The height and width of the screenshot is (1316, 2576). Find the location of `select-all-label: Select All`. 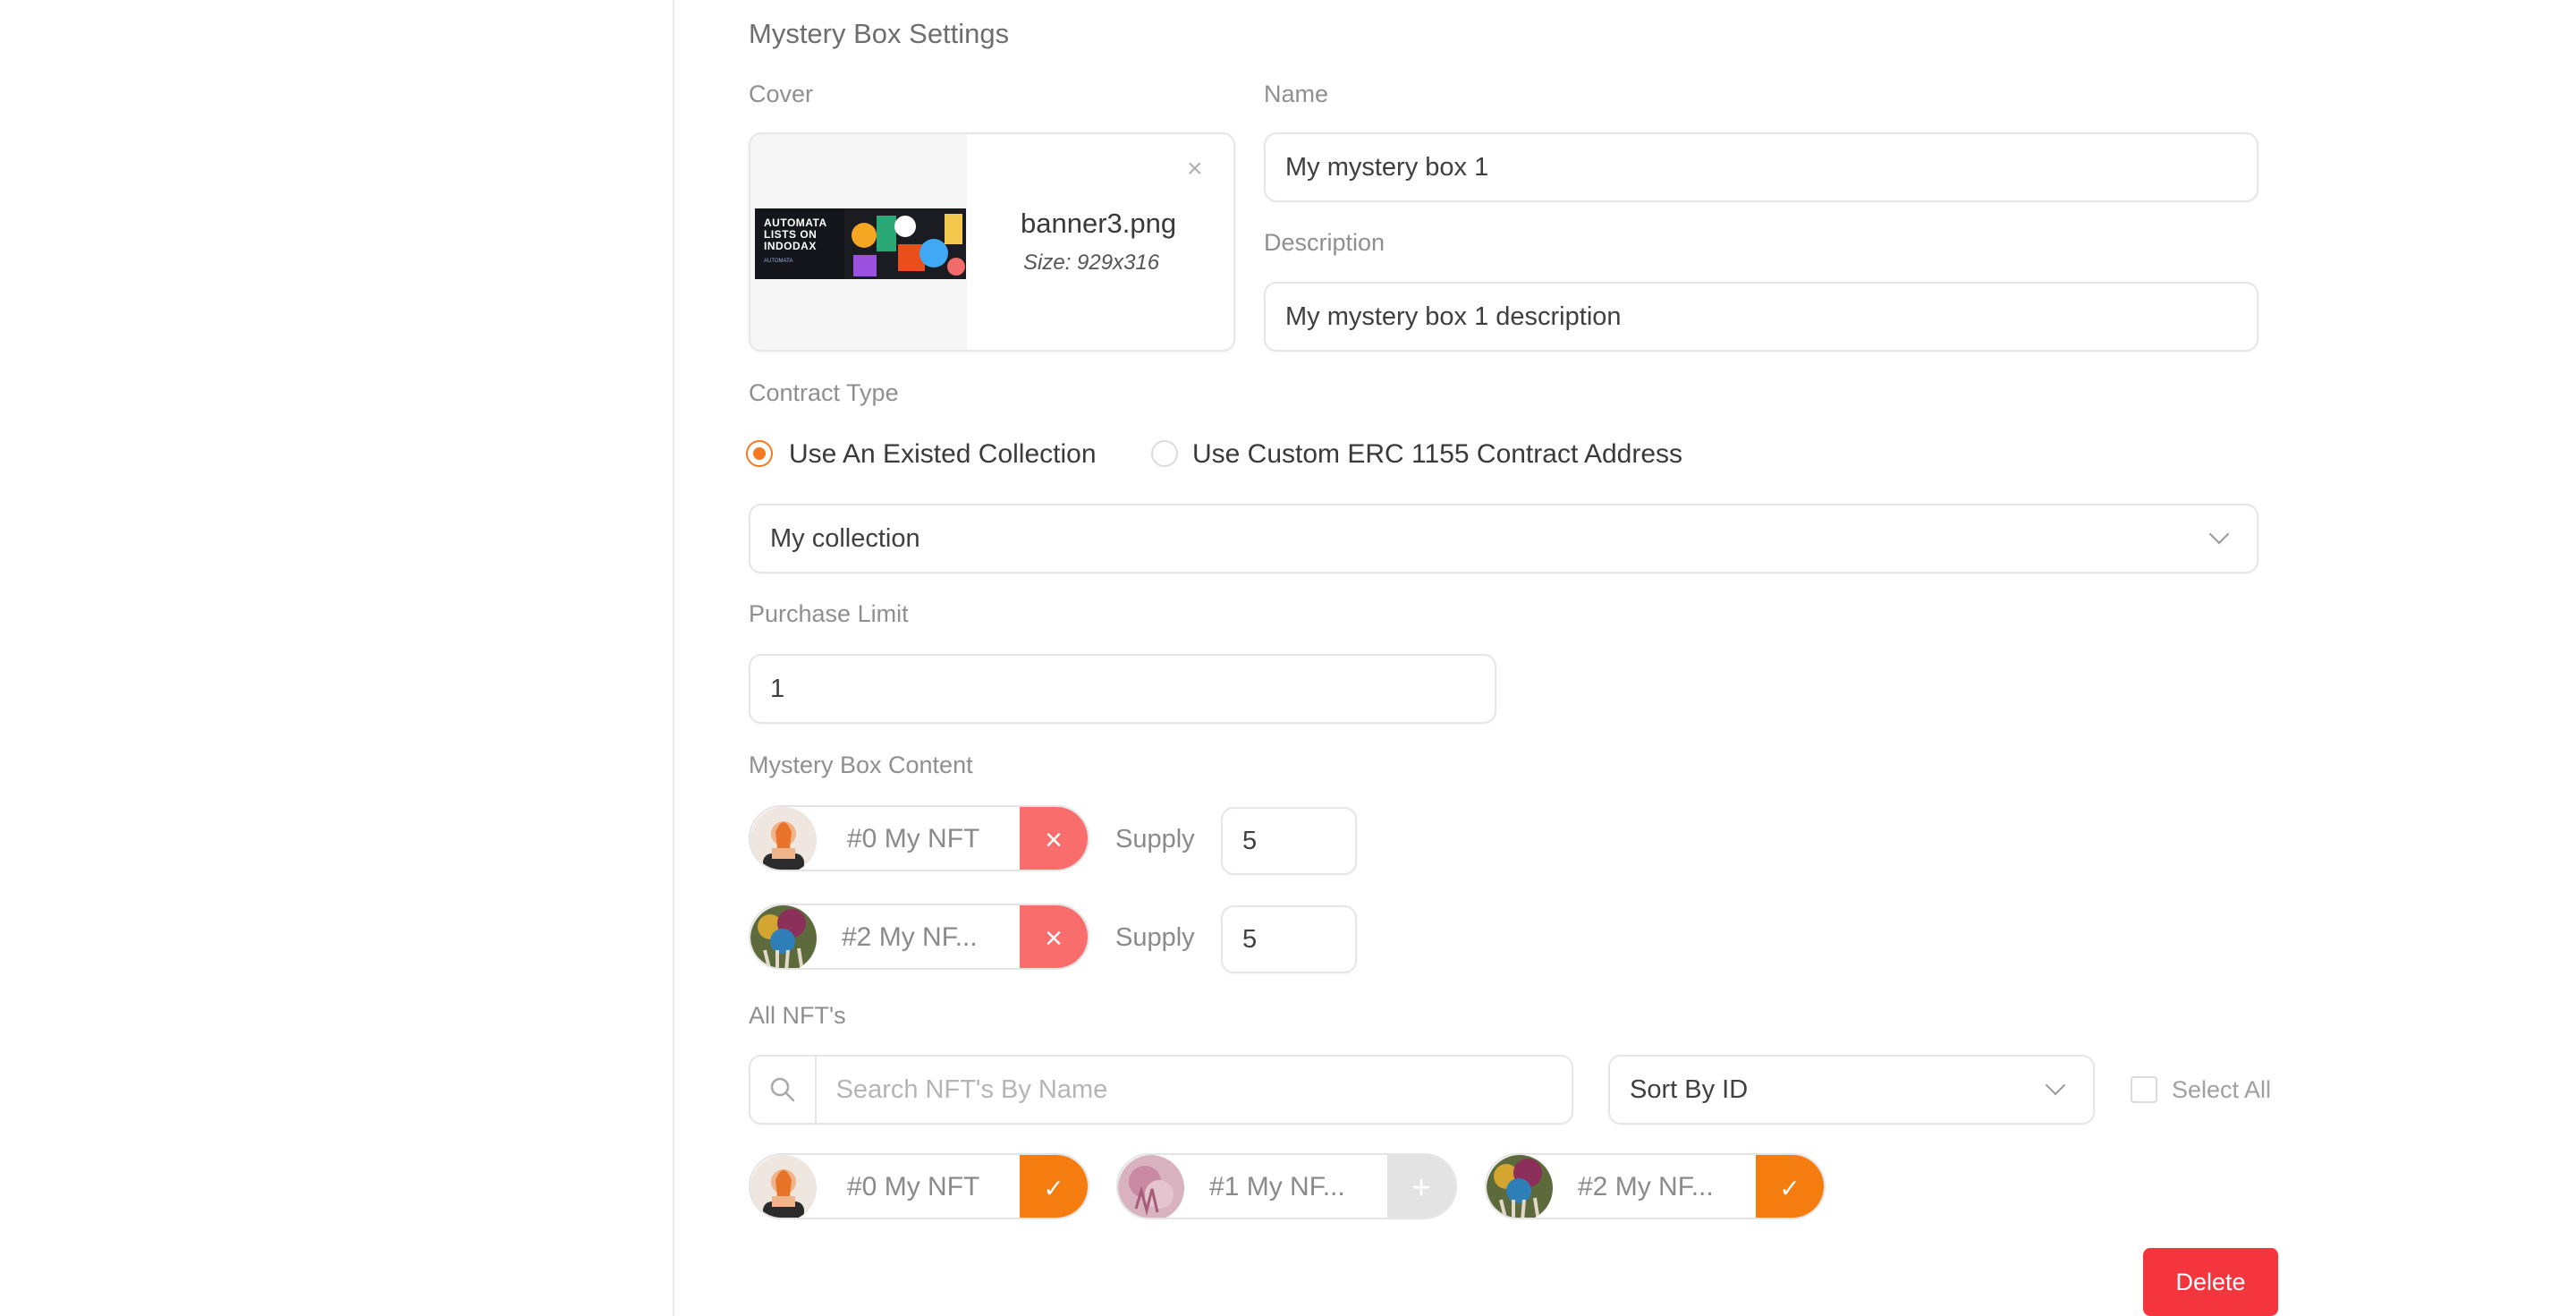

select-all-label: Select All is located at coordinates (2221, 1090).